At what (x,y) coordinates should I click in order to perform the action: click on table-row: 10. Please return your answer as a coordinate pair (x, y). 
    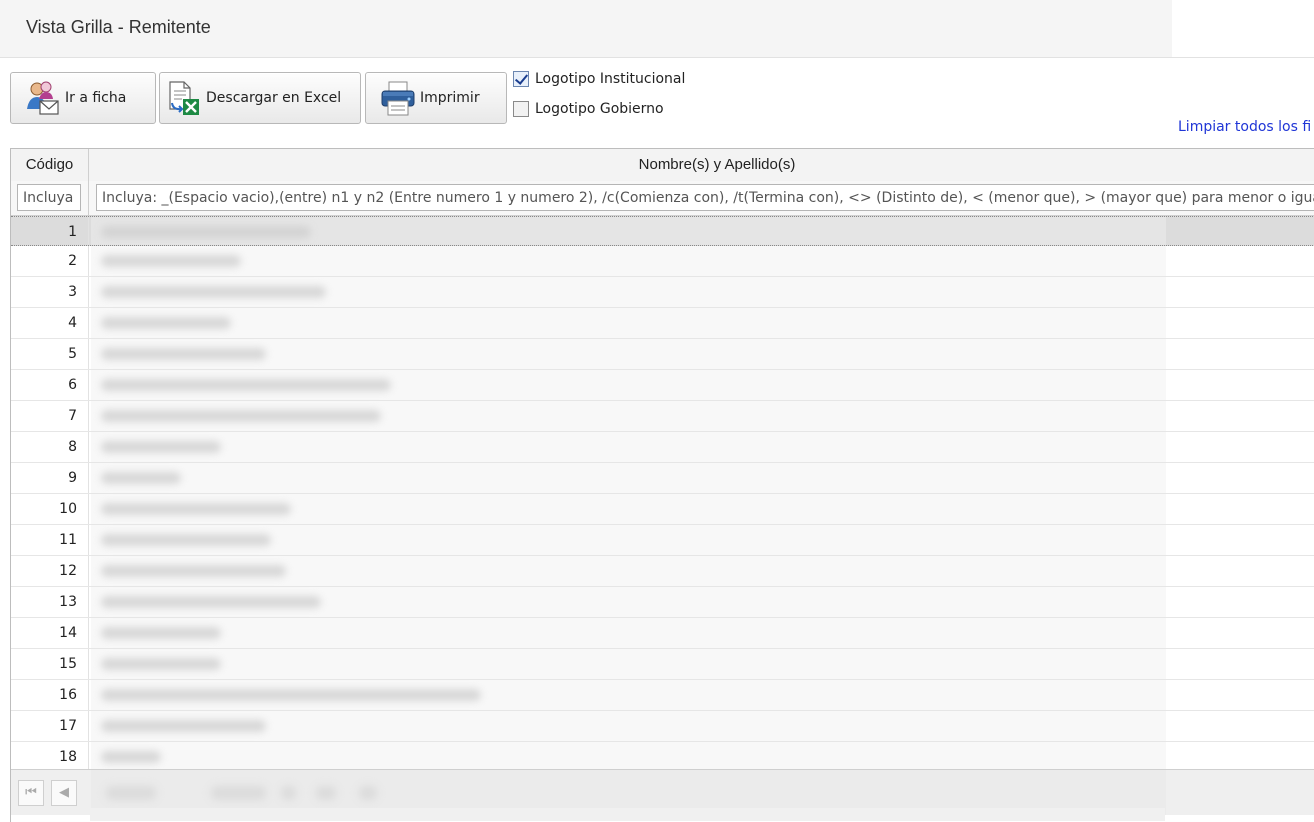
    Looking at the image, I should click on (662, 509).